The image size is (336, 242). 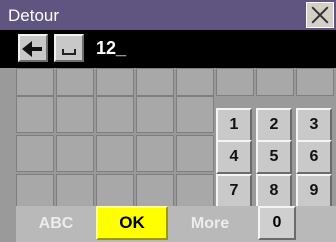 What do you see at coordinates (314, 157) in the screenshot?
I see `key-6: 6` at bounding box center [314, 157].